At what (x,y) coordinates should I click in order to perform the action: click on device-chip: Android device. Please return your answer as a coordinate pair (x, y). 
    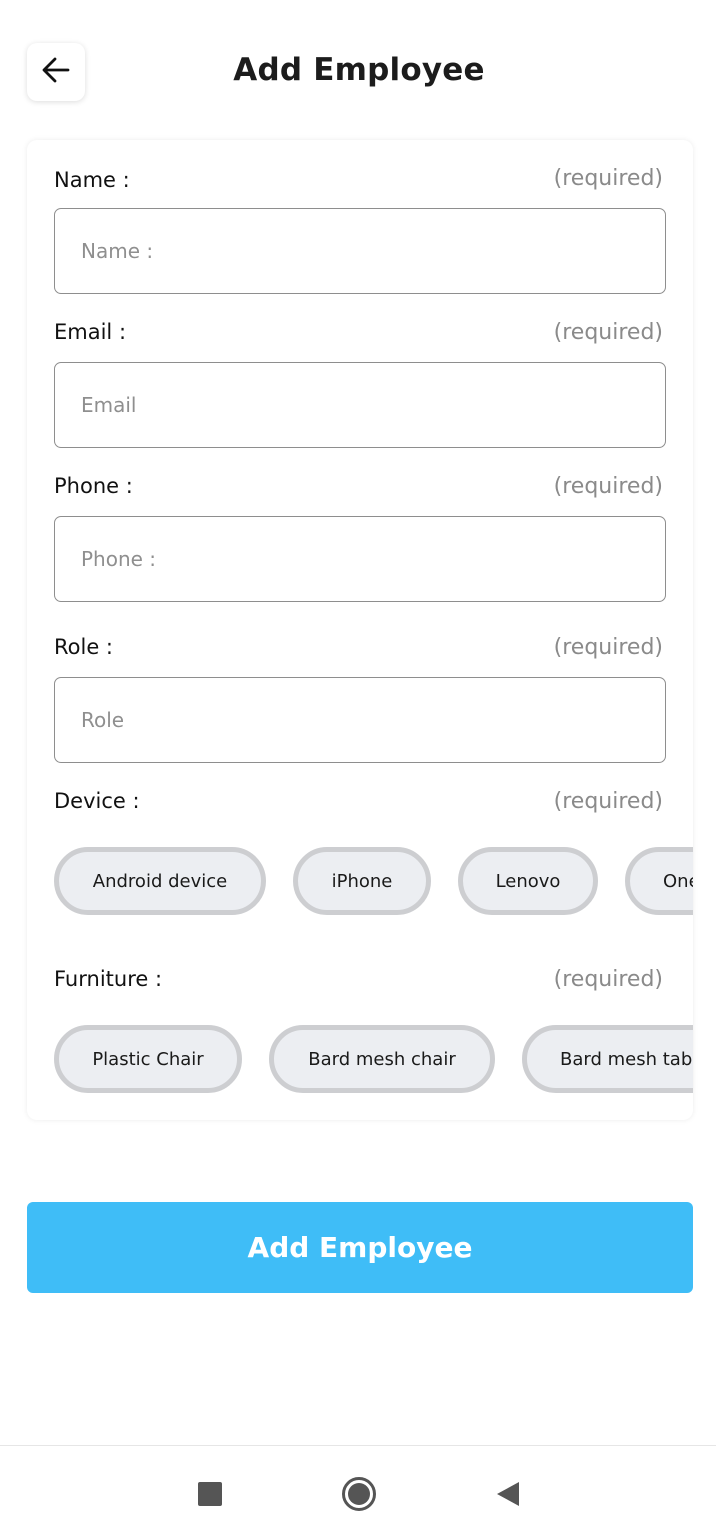
    Looking at the image, I should click on (160, 881).